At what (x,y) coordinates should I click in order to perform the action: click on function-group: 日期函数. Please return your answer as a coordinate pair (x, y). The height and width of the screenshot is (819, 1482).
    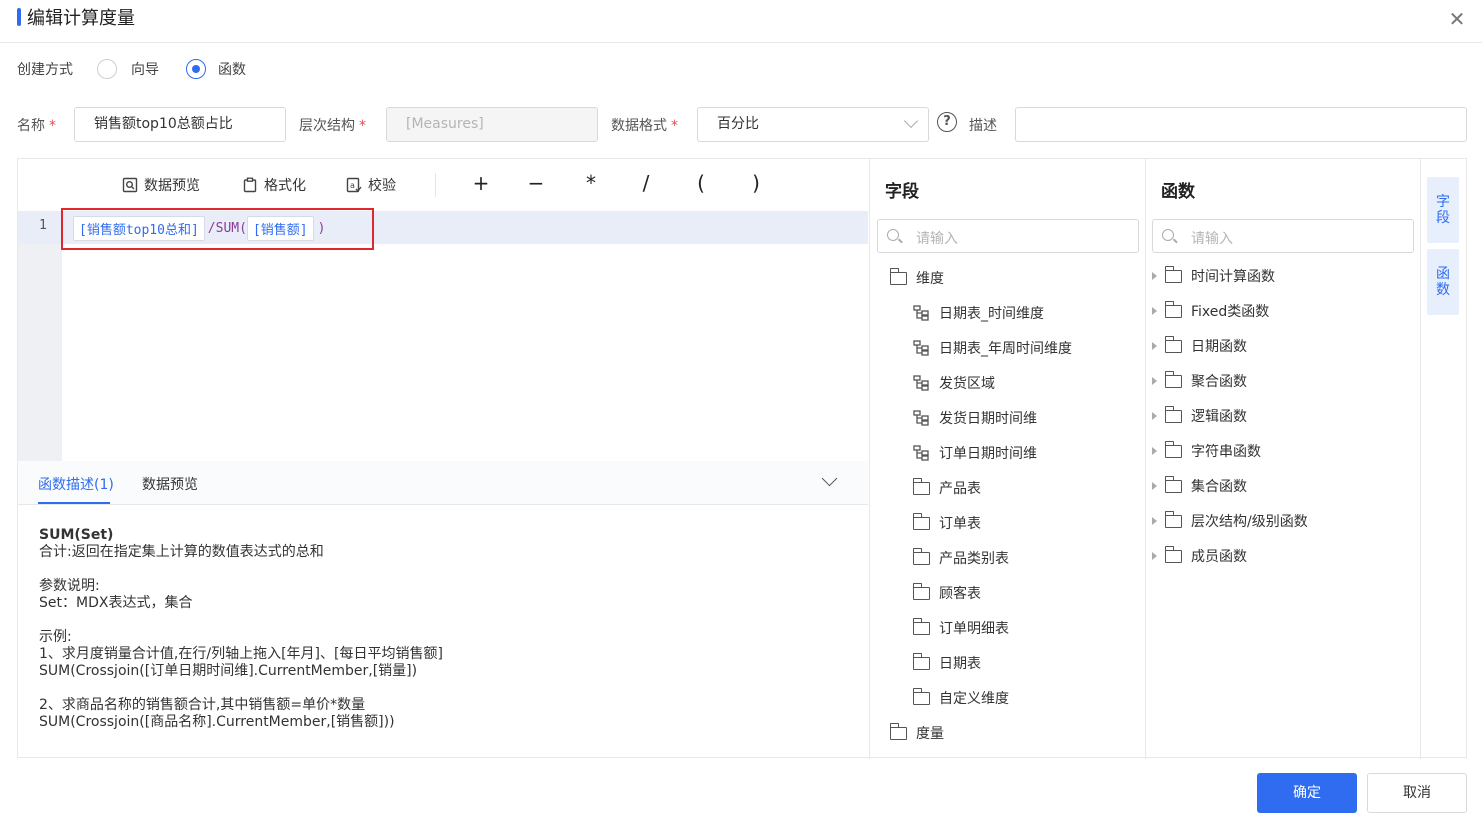
    Looking at the image, I should click on (1199, 345).